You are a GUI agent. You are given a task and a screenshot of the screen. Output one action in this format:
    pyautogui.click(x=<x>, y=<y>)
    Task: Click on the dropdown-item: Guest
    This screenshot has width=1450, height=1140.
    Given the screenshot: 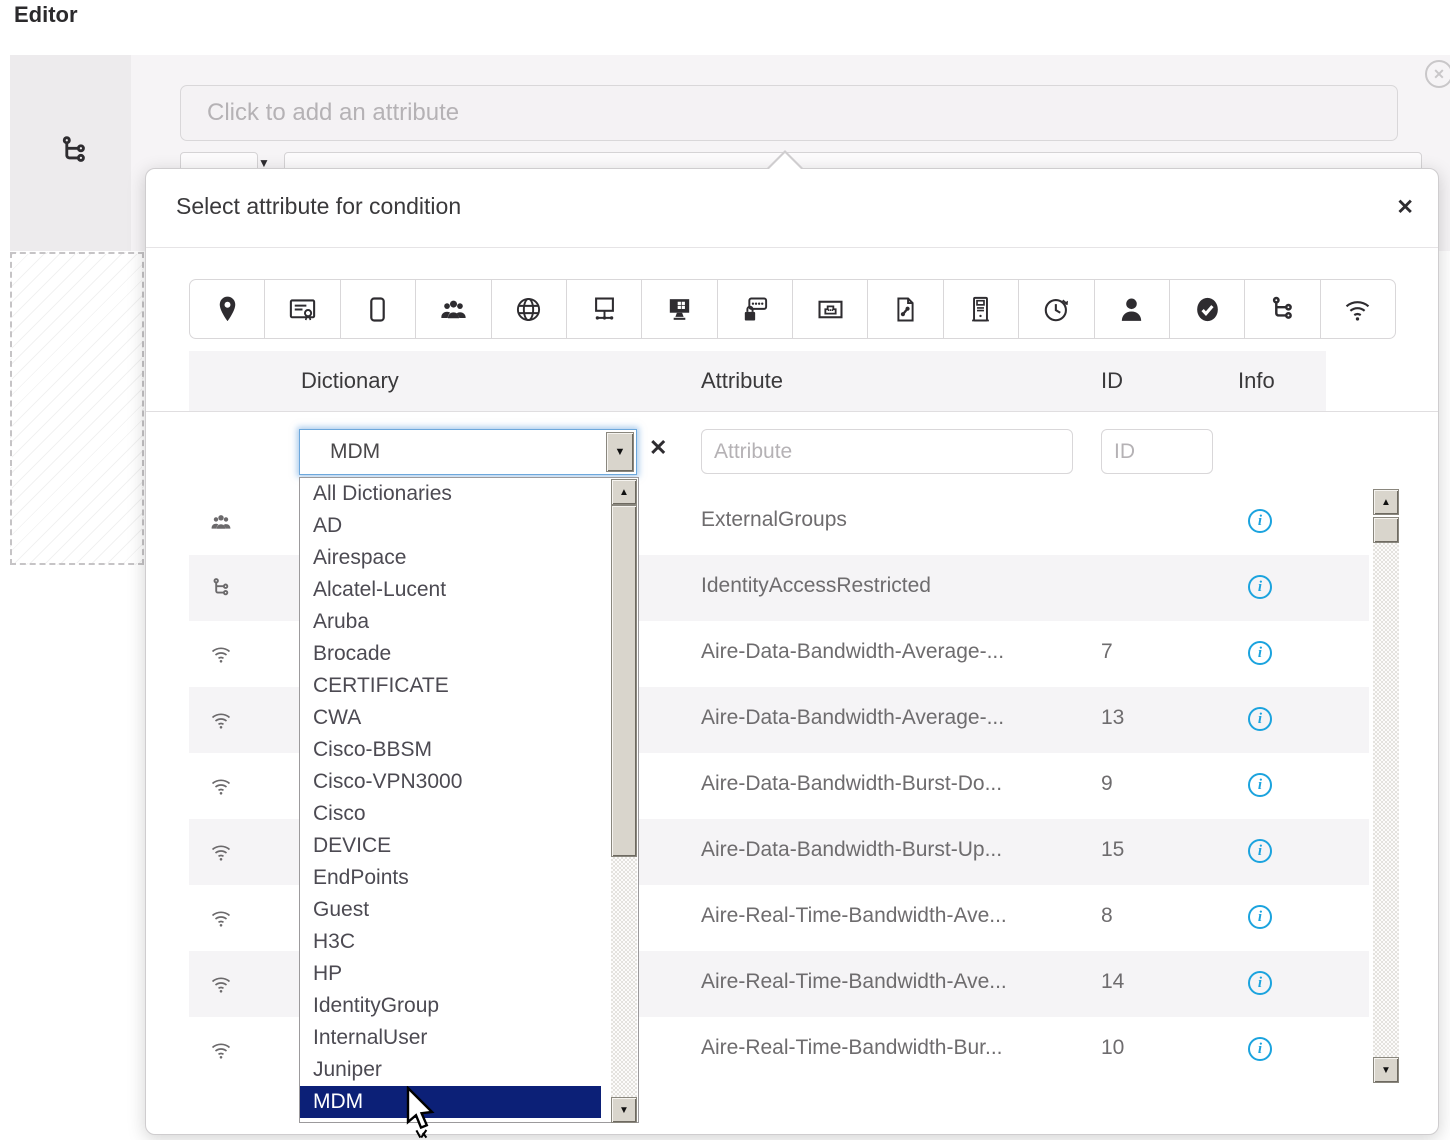 What is the action you would take?
    pyautogui.click(x=450, y=910)
    